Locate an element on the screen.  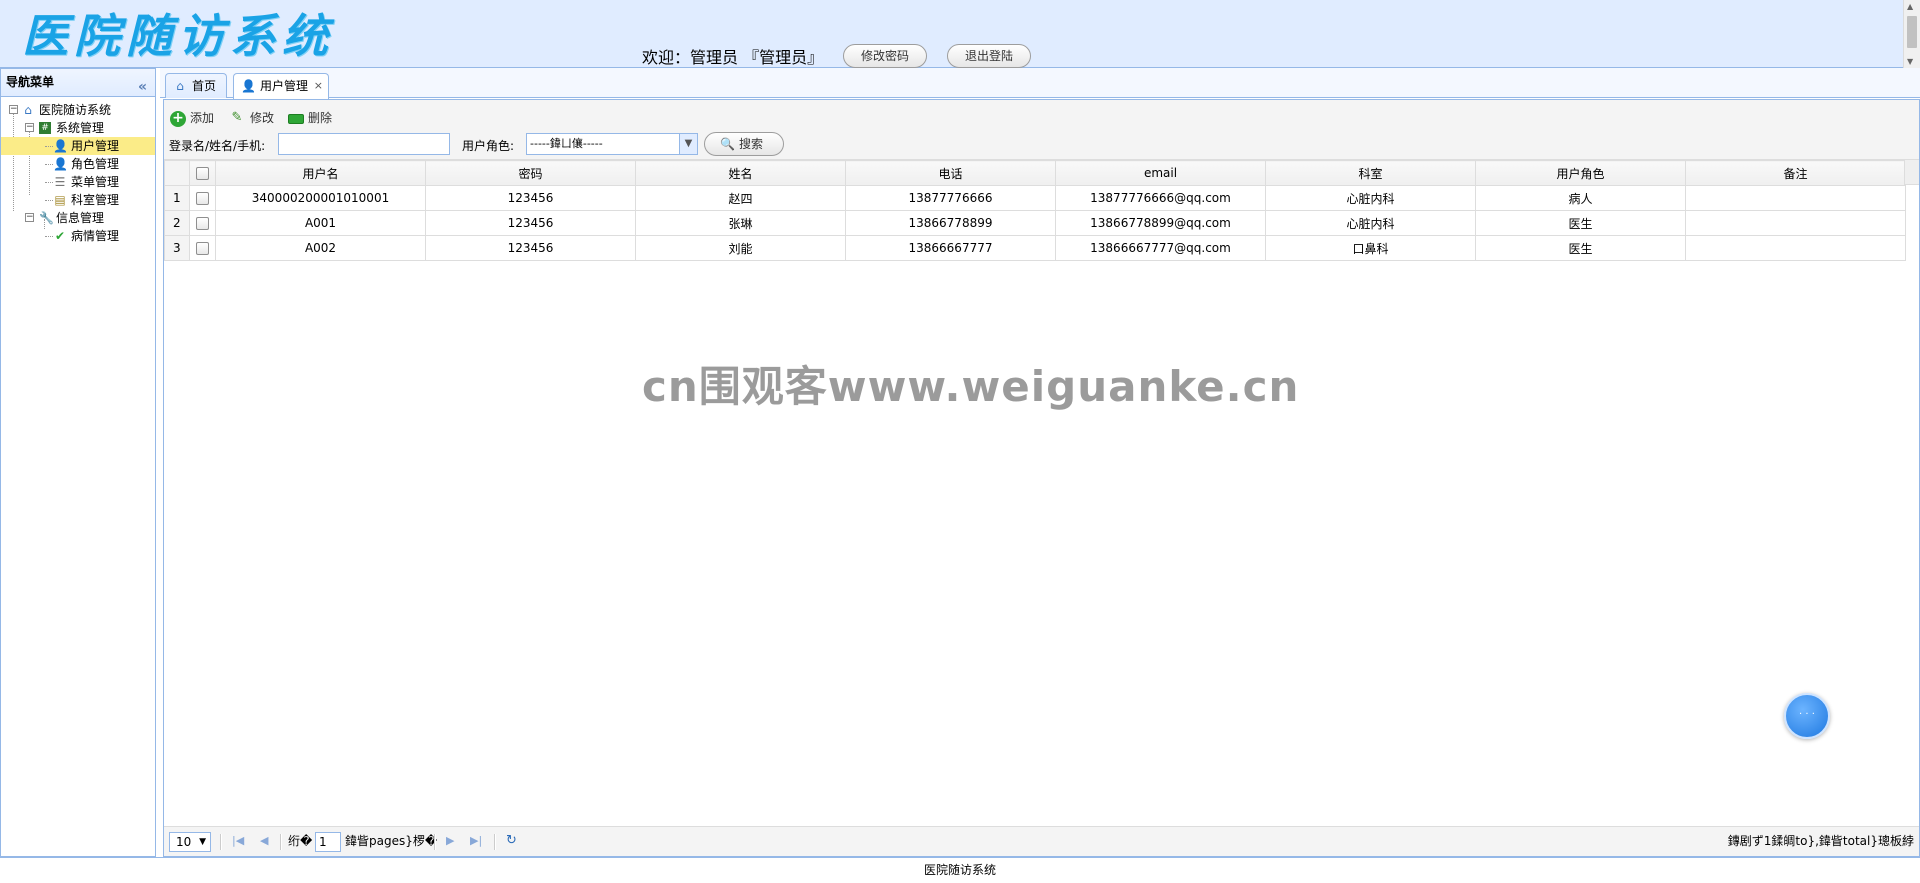
tree-node-dept-mgmt: ▤ 科室管理 is located at coordinates (78, 200).